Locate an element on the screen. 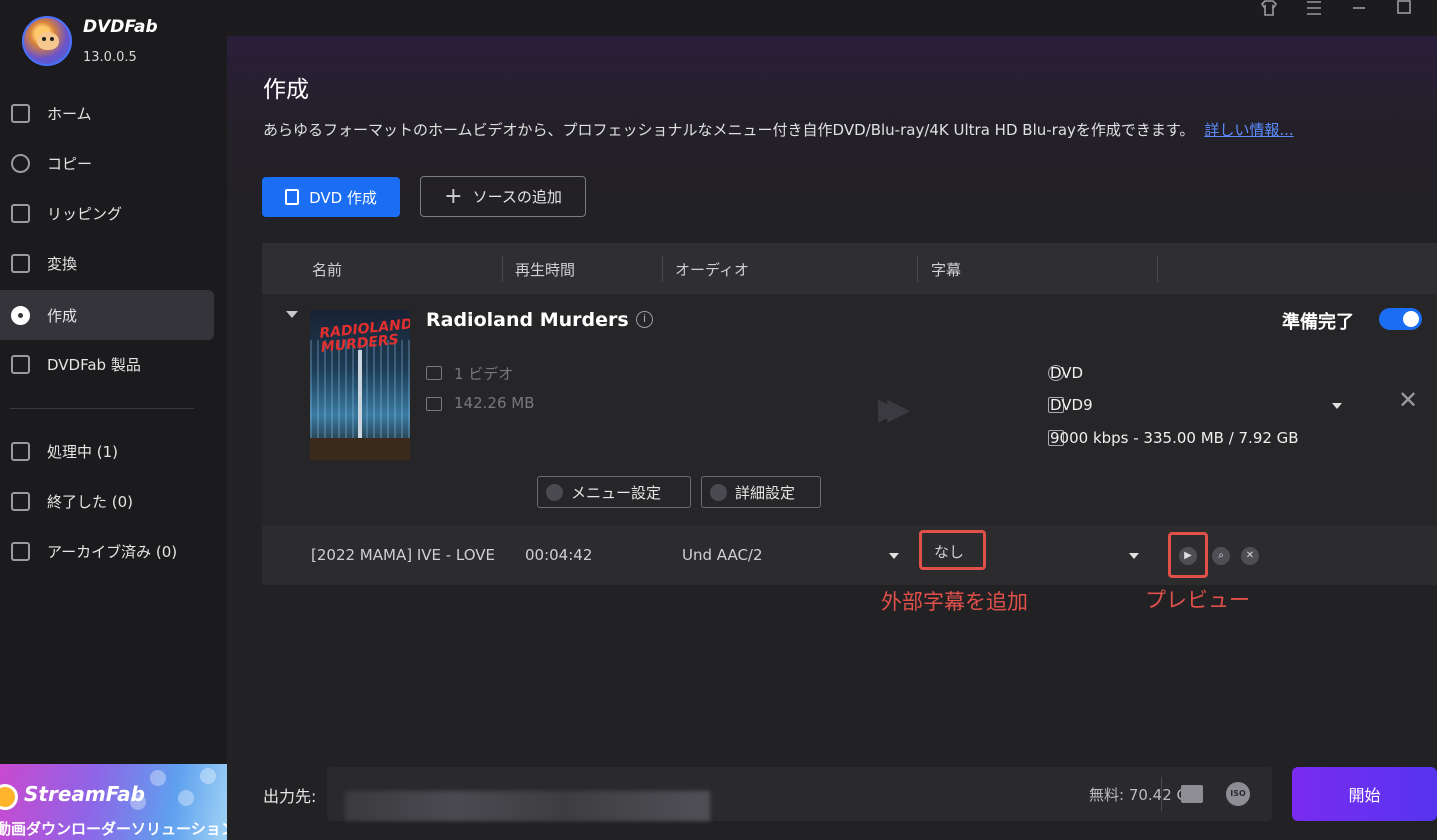 The height and width of the screenshot is (840, 1437). preview-annotation: プレビュー is located at coordinates (1197, 600).